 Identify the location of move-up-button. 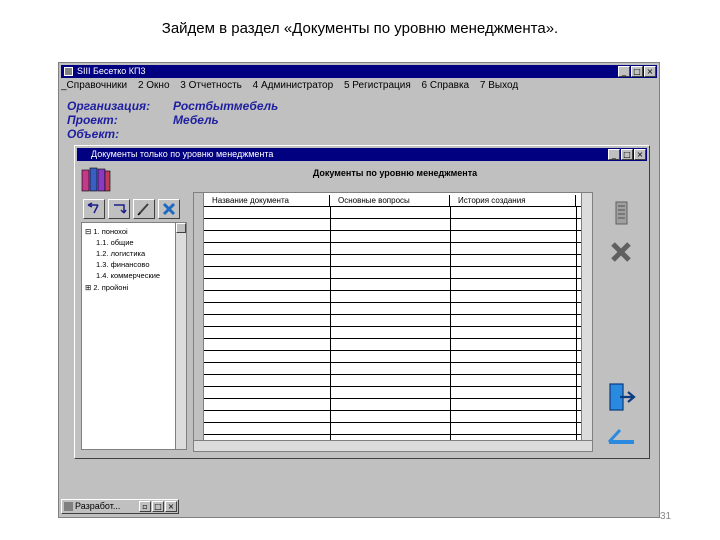
(94, 209).